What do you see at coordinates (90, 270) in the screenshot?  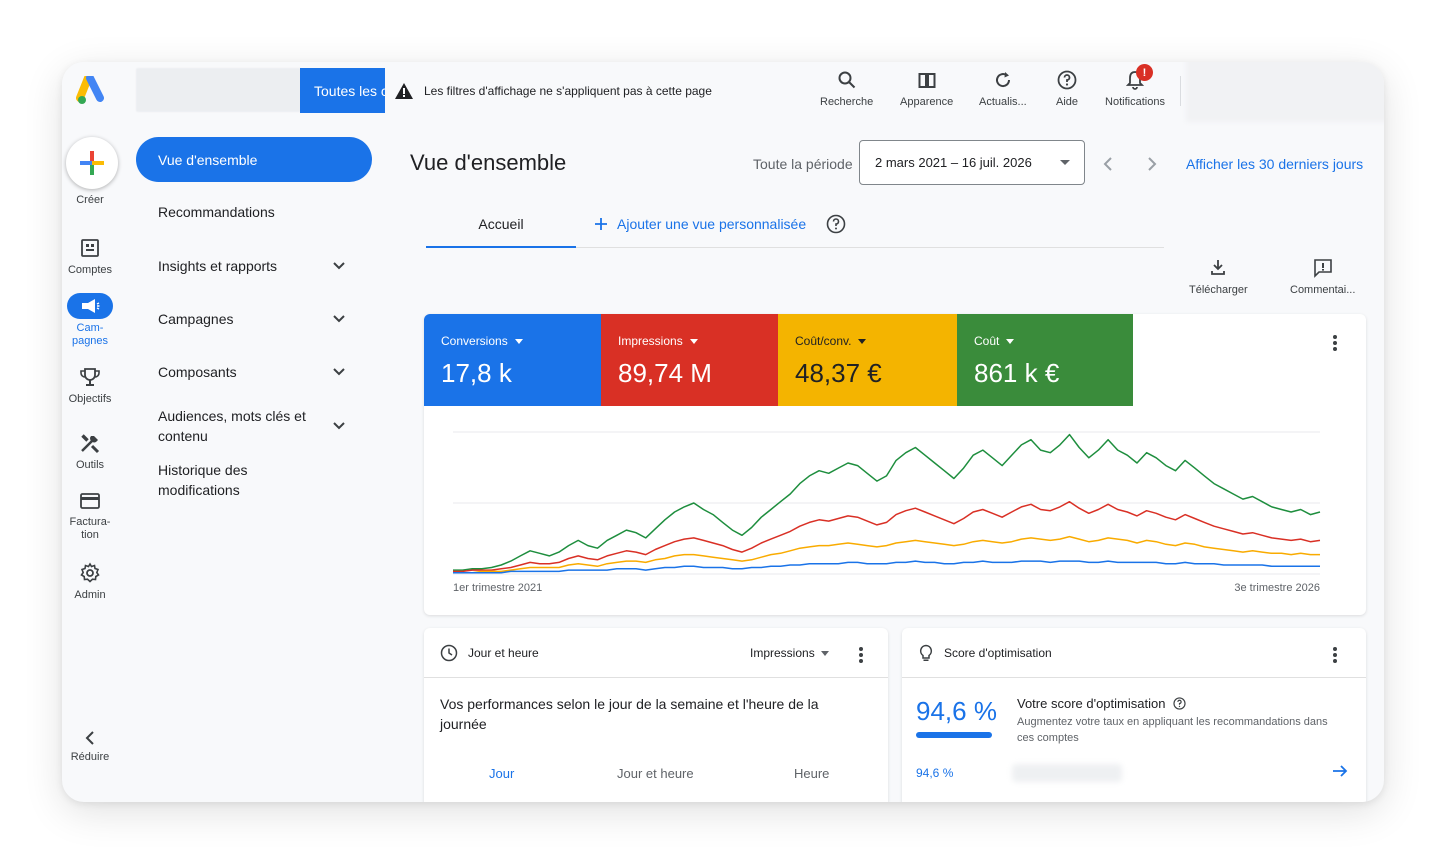 I see `accounts-label: Comptes` at bounding box center [90, 270].